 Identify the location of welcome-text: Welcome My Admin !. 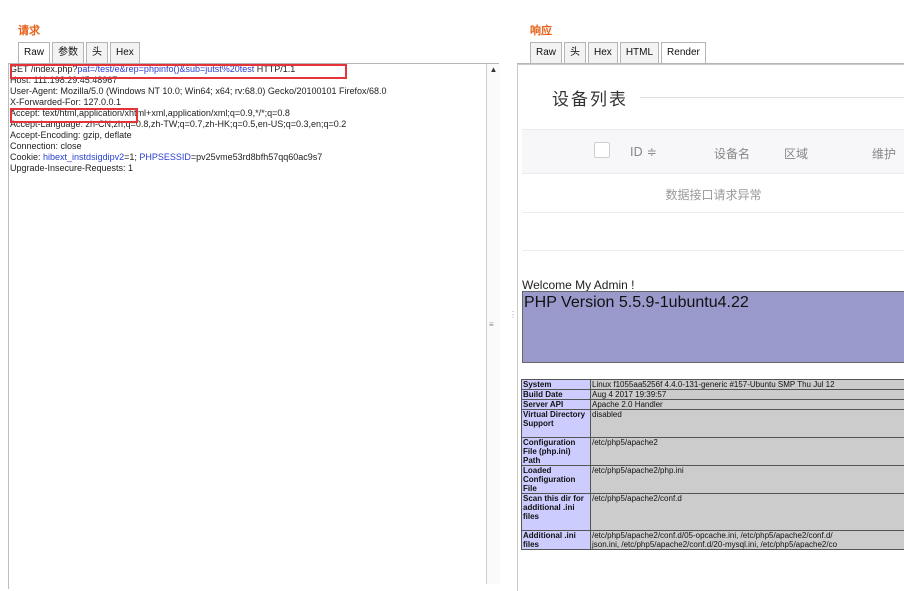
(578, 285).